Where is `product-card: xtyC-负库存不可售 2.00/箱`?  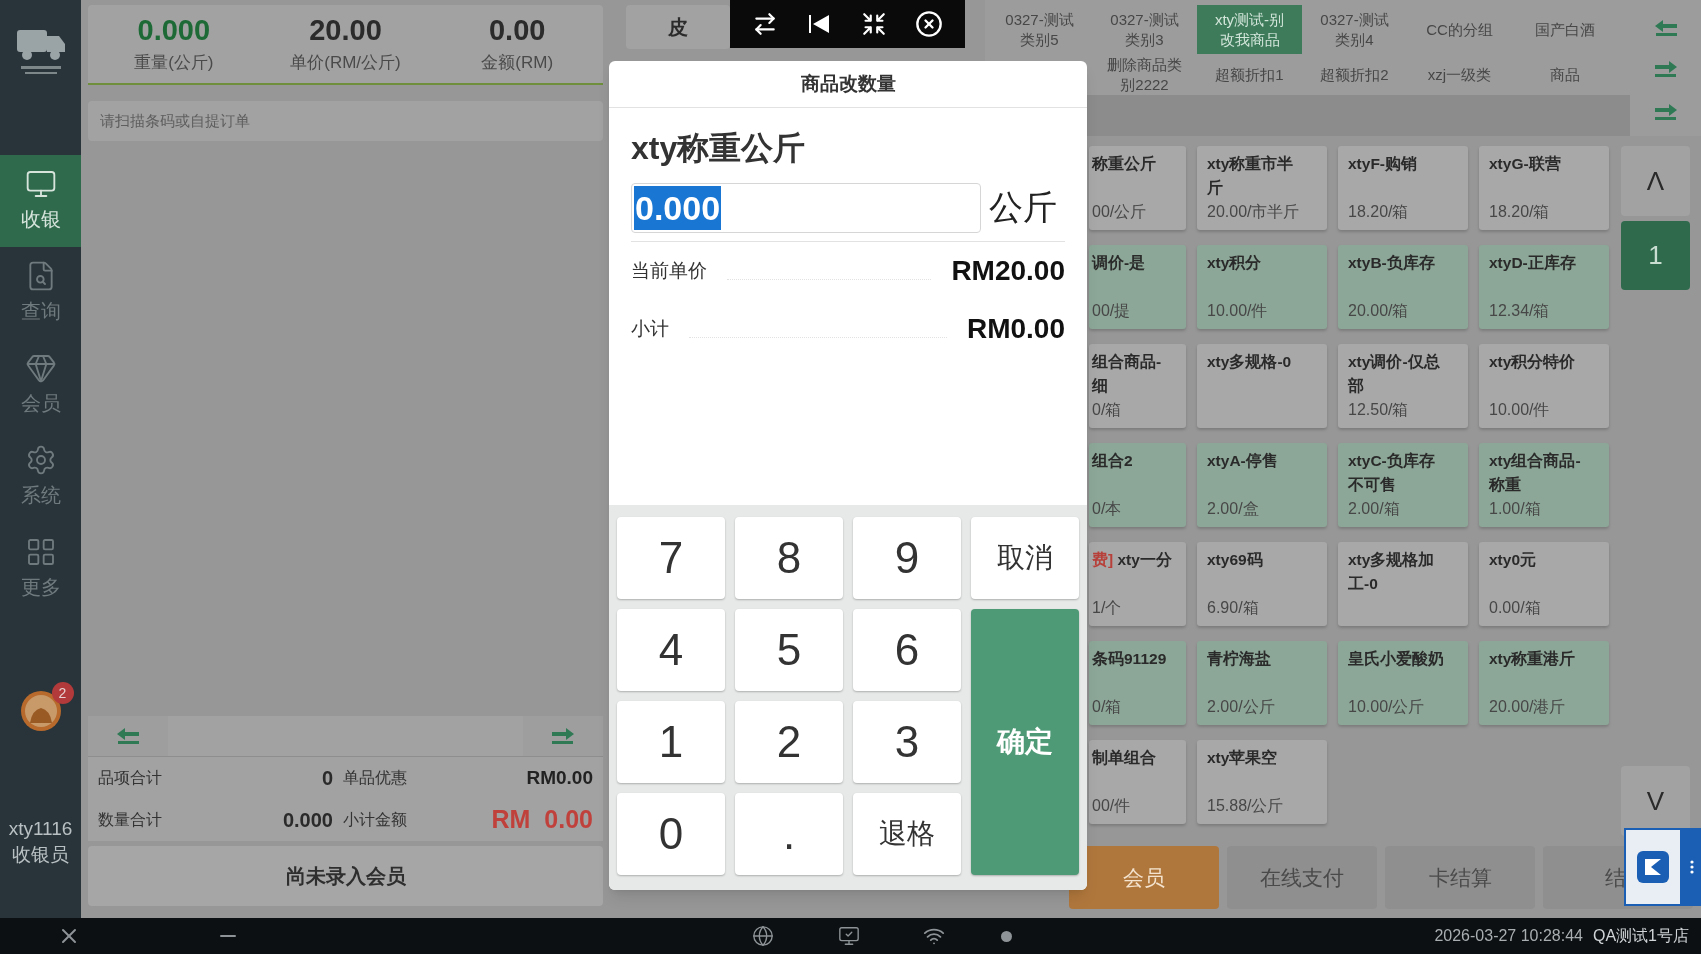
product-card: xtyC-负库存不可售 2.00/箱 is located at coordinates (1403, 485).